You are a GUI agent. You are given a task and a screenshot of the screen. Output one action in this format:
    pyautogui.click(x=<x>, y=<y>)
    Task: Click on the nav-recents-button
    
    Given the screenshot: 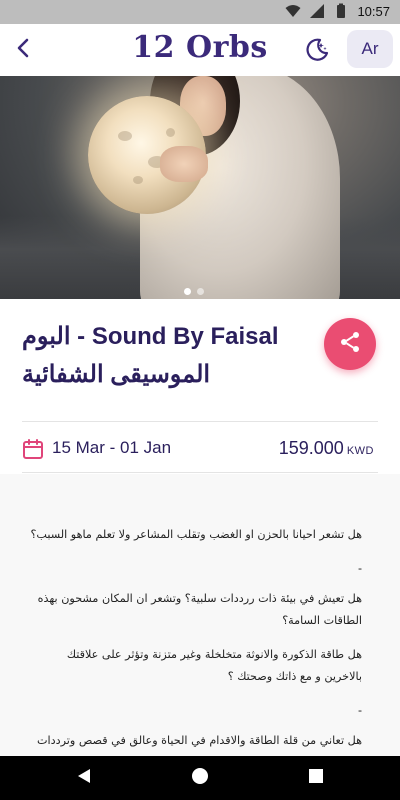 What is the action you would take?
    pyautogui.click(x=316, y=778)
    